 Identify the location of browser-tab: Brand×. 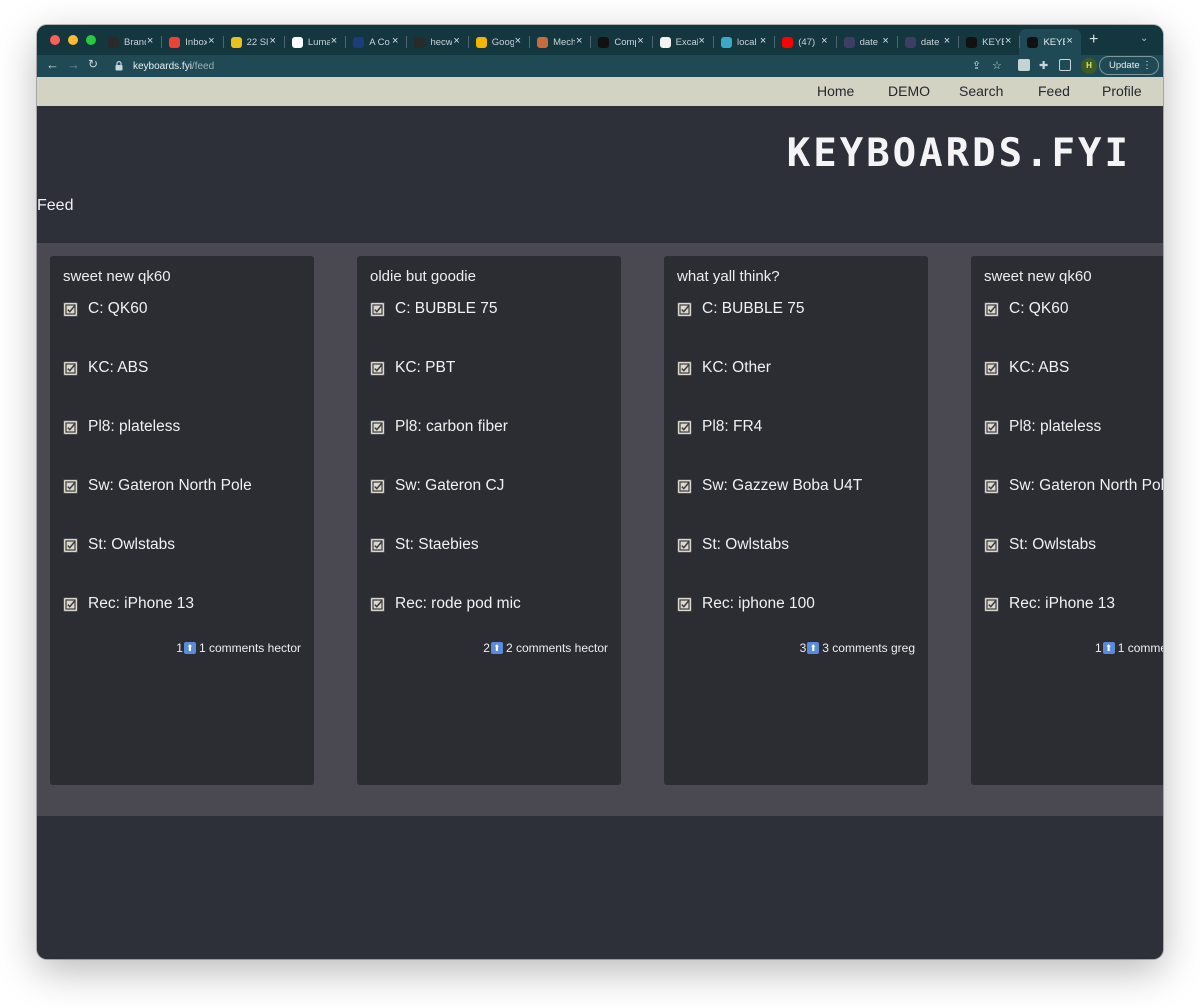
(130, 42).